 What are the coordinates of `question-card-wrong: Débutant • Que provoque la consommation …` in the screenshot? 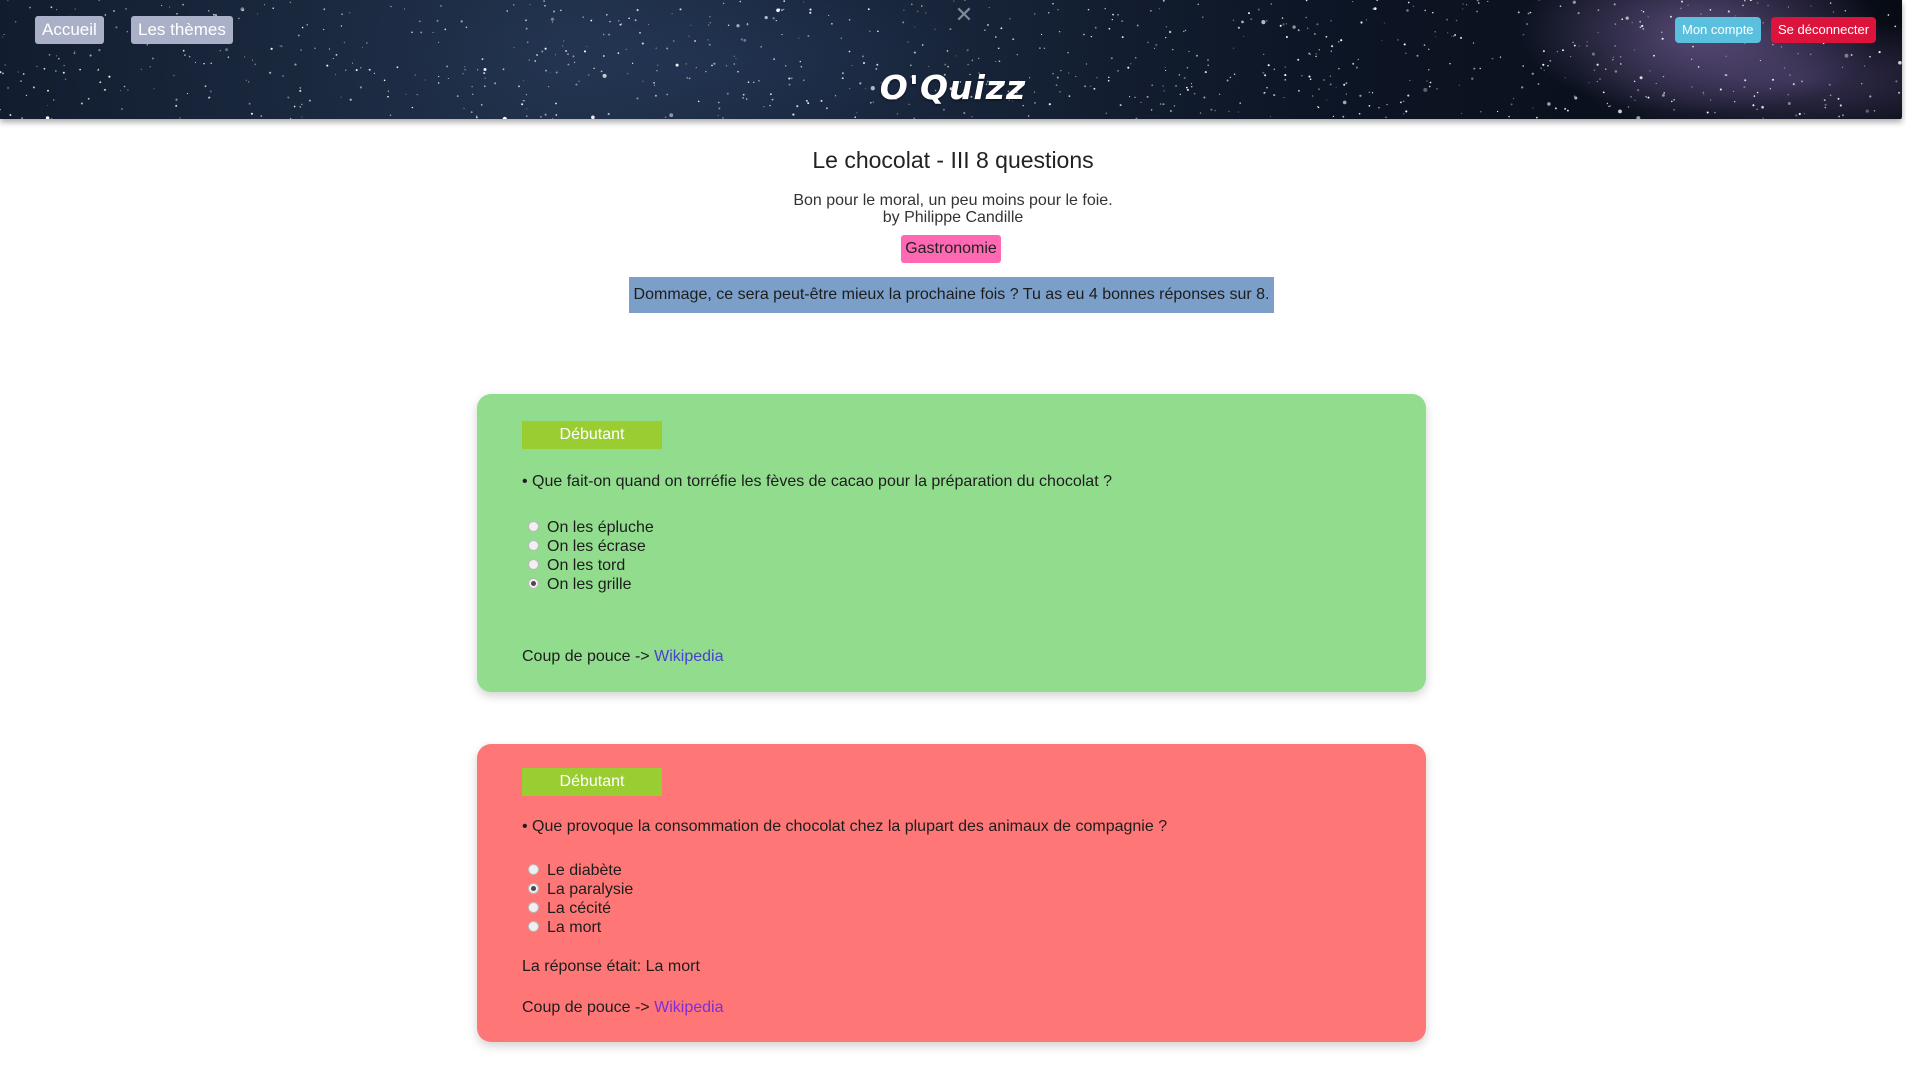 It's located at (951, 893).